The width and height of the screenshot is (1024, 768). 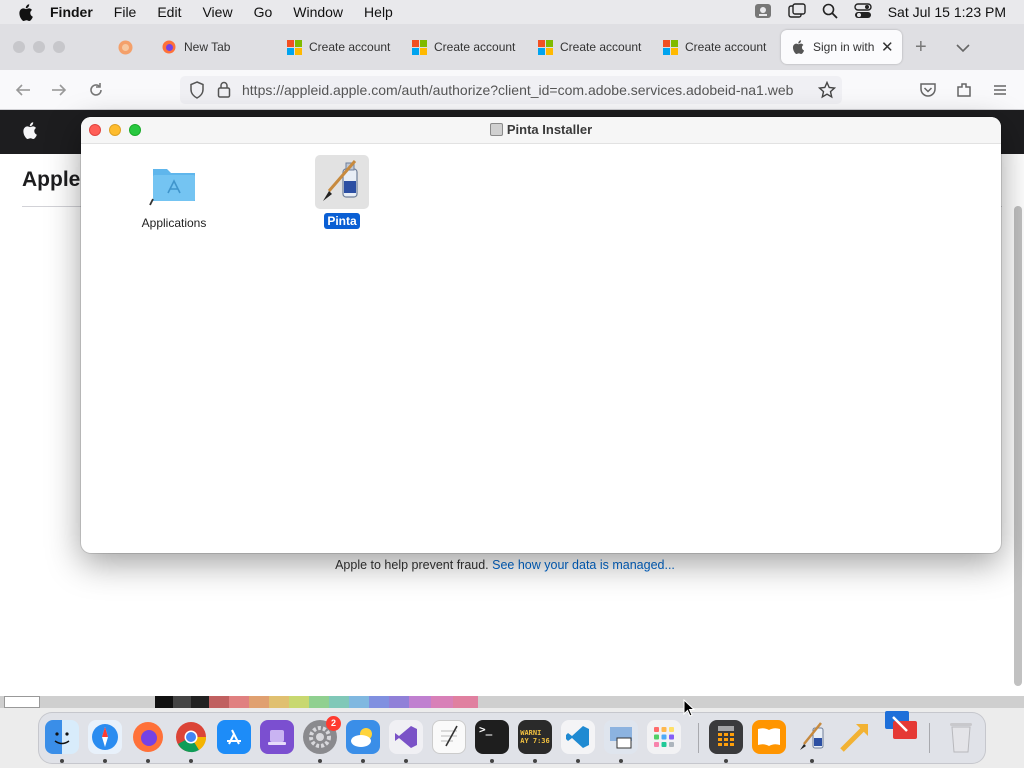 What do you see at coordinates (763, 12) in the screenshot?
I see `screen-recording-icon` at bounding box center [763, 12].